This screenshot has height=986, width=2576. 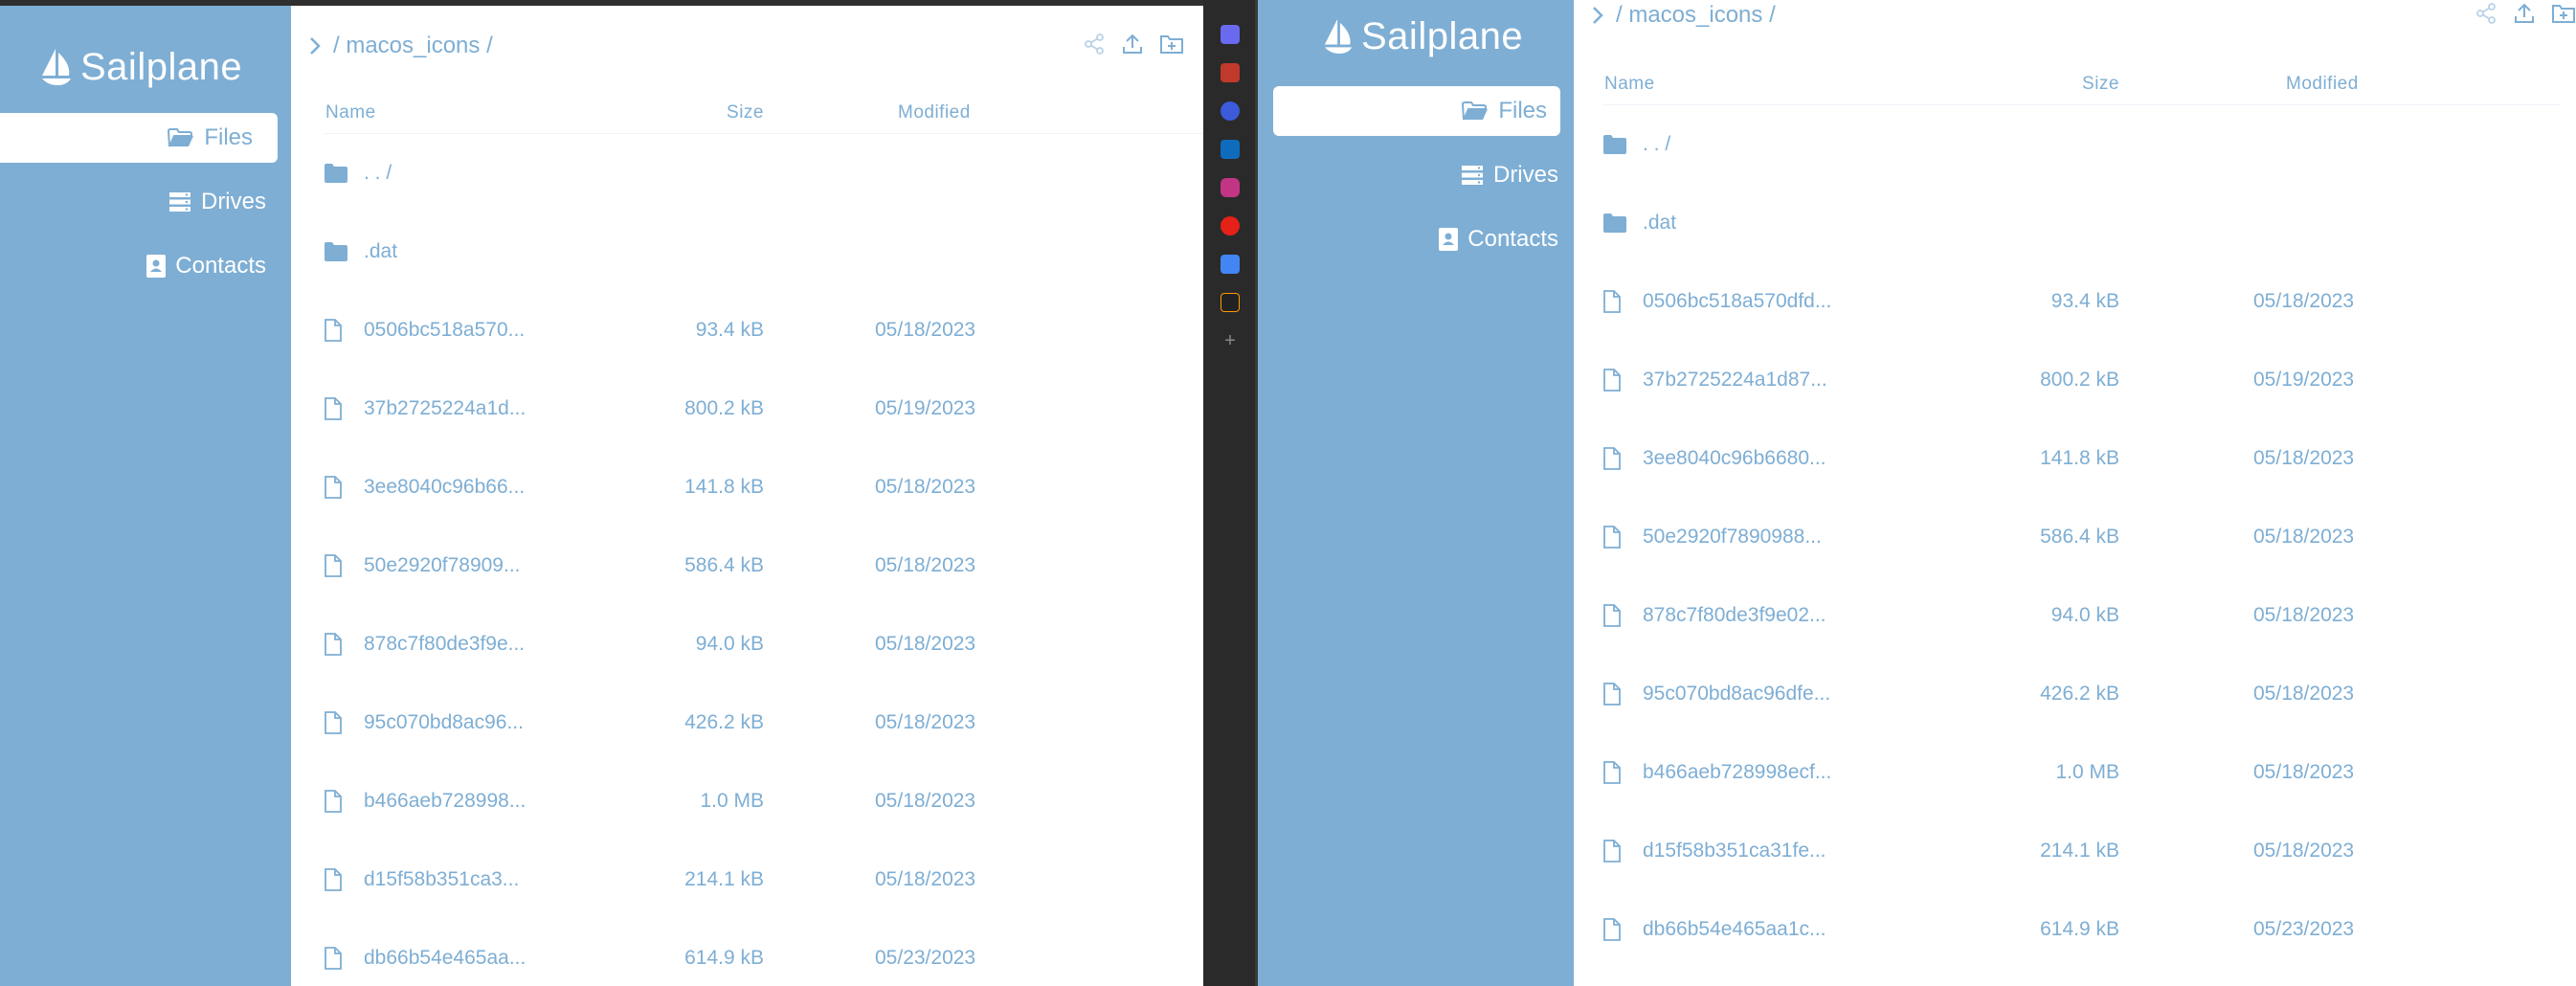 What do you see at coordinates (1231, 264) in the screenshot?
I see `docs-icon` at bounding box center [1231, 264].